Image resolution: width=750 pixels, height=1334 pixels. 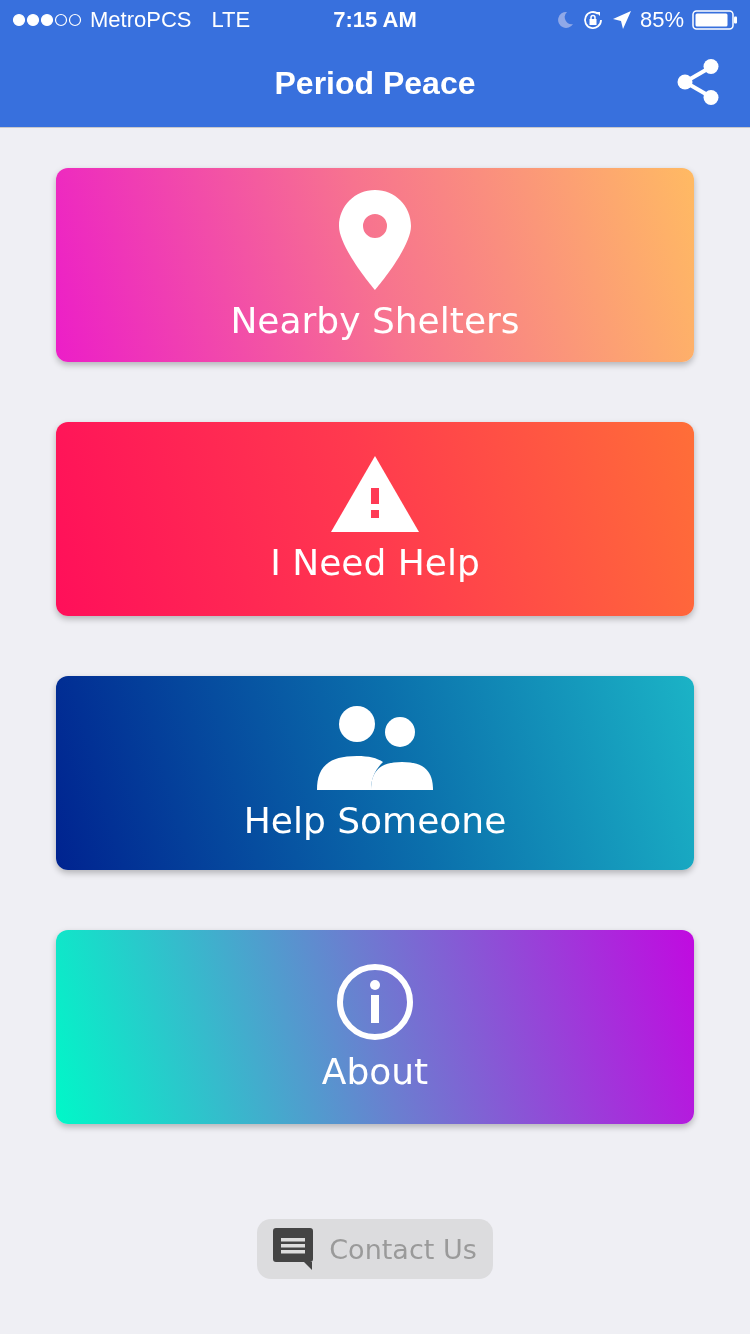 I want to click on app-title: Period Peace, so click(x=375, y=83).